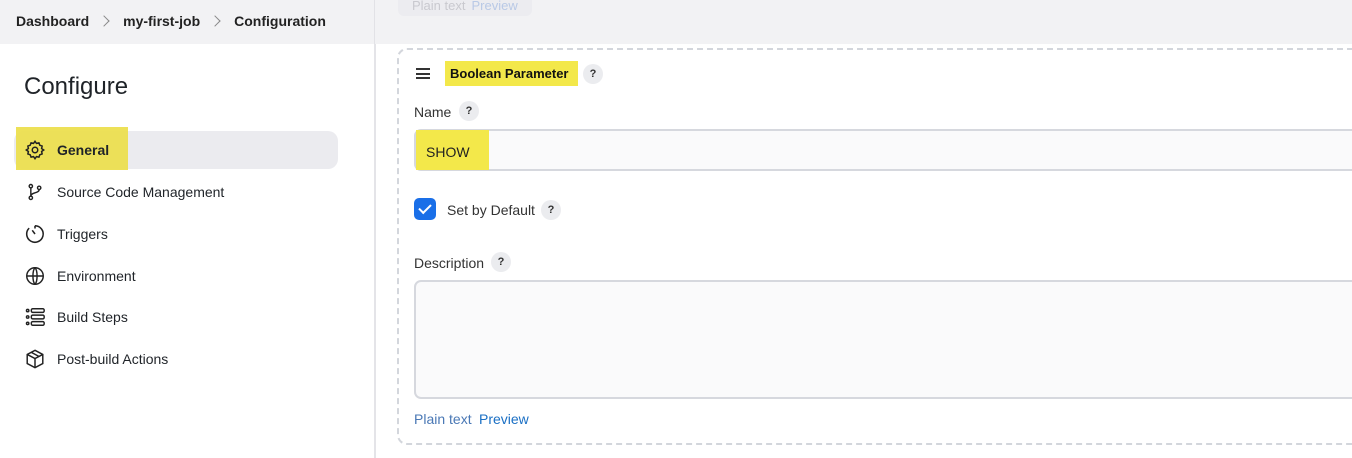 Image resolution: width=1352 pixels, height=458 pixels. I want to click on page-title: Configure, so click(76, 86).